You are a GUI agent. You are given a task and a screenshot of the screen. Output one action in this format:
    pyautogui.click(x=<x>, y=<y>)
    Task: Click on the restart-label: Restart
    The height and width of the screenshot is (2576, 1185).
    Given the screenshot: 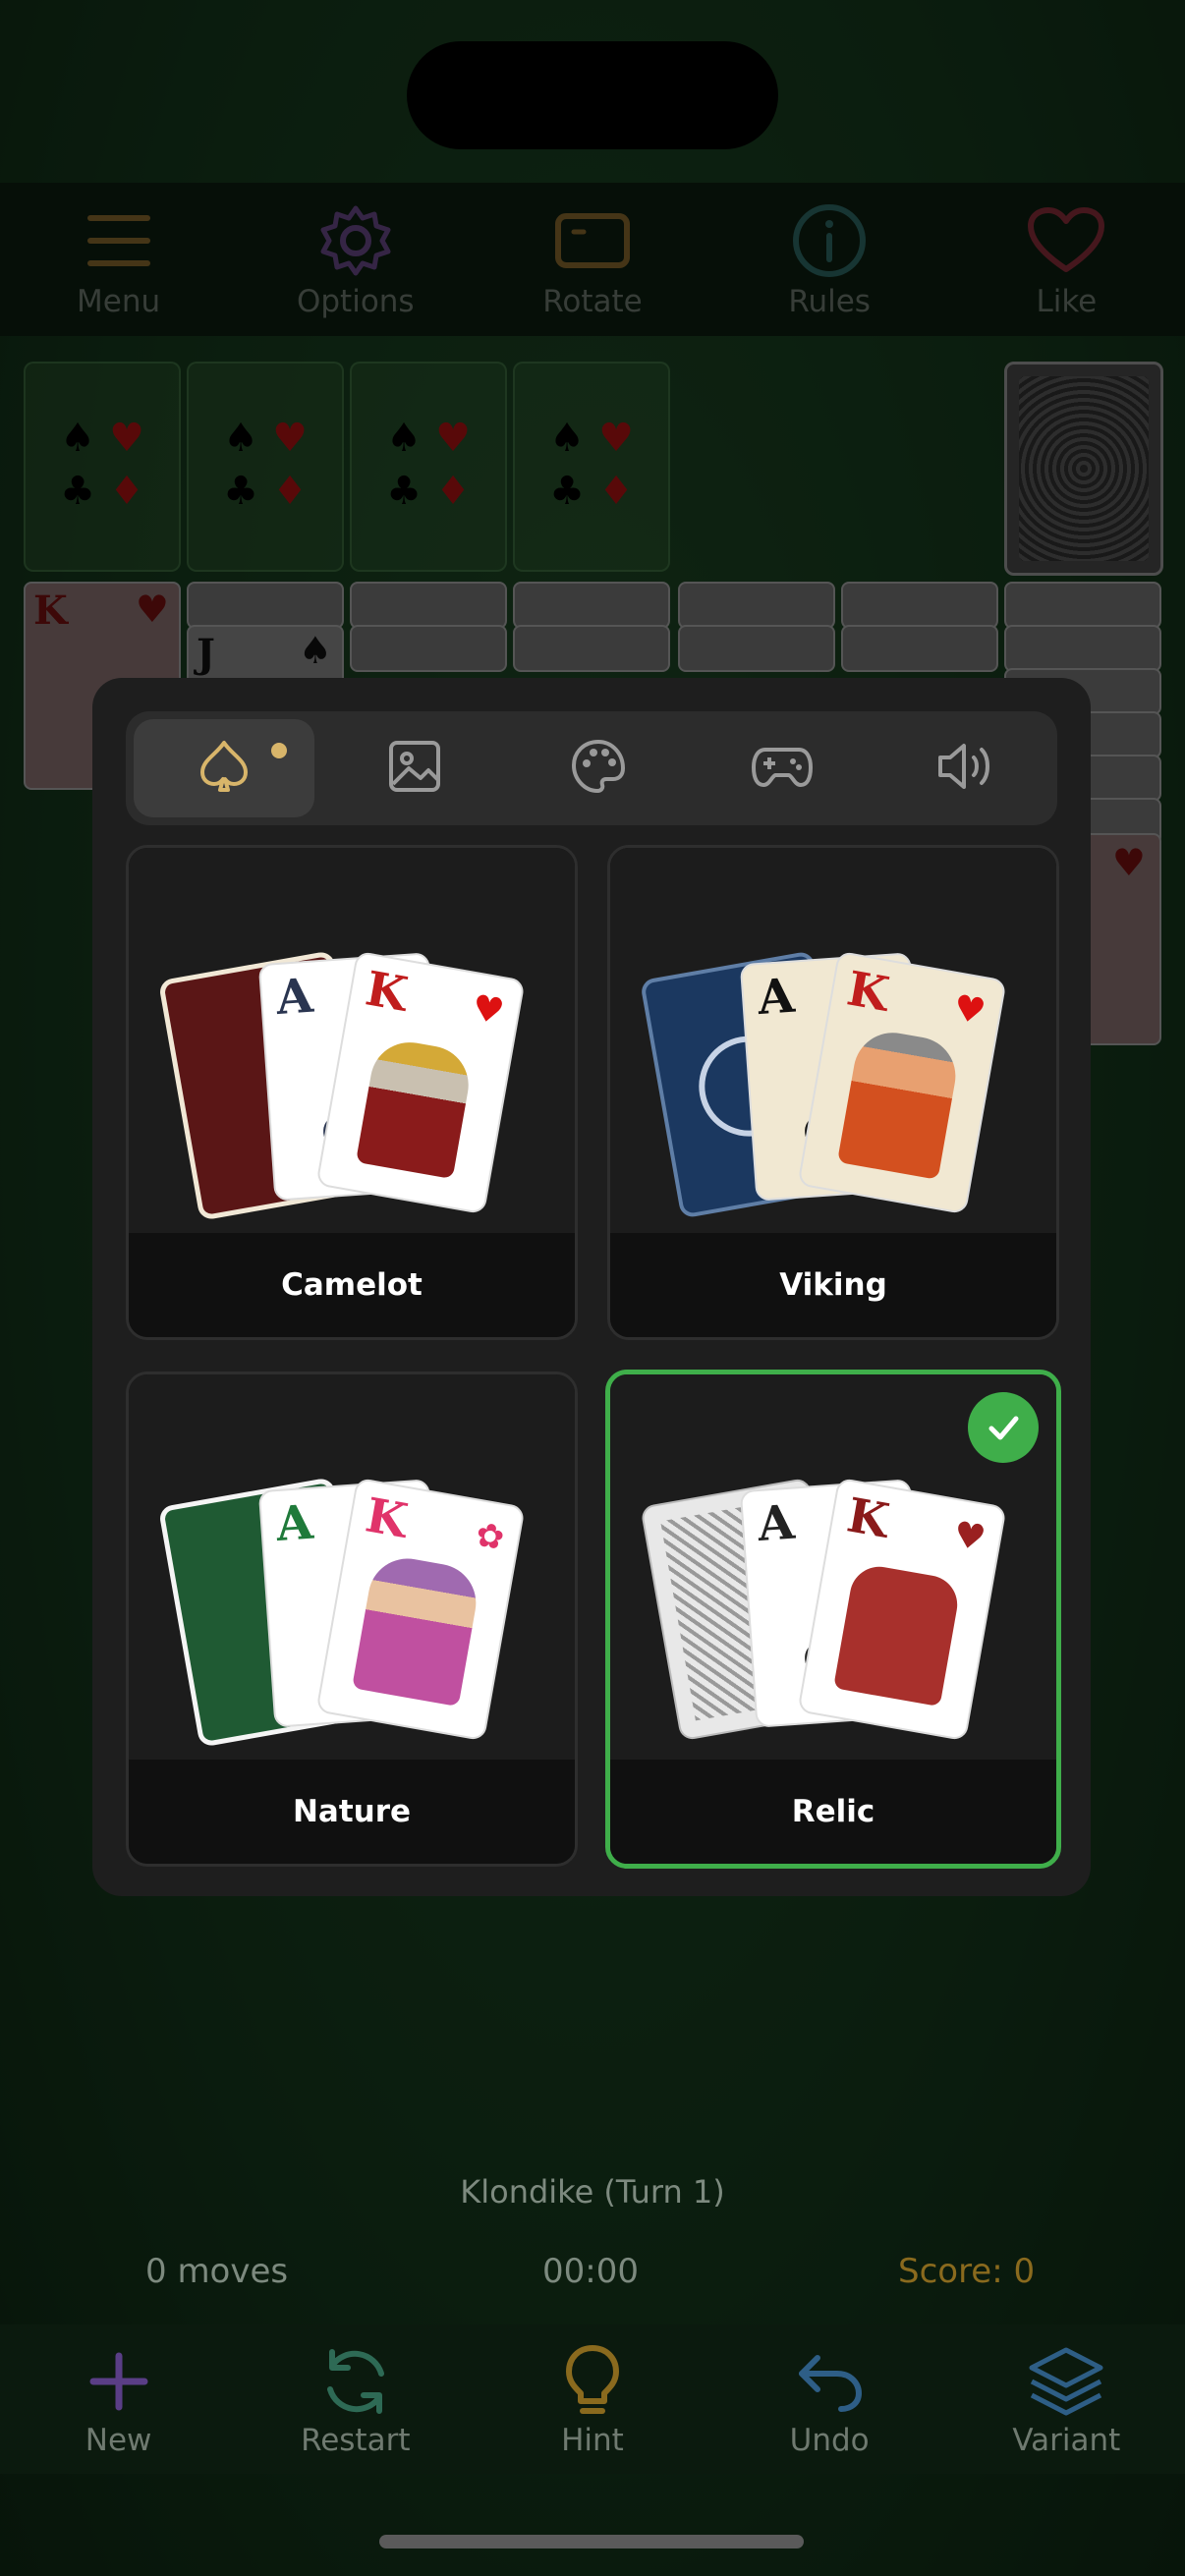 What is the action you would take?
    pyautogui.click(x=356, y=2440)
    